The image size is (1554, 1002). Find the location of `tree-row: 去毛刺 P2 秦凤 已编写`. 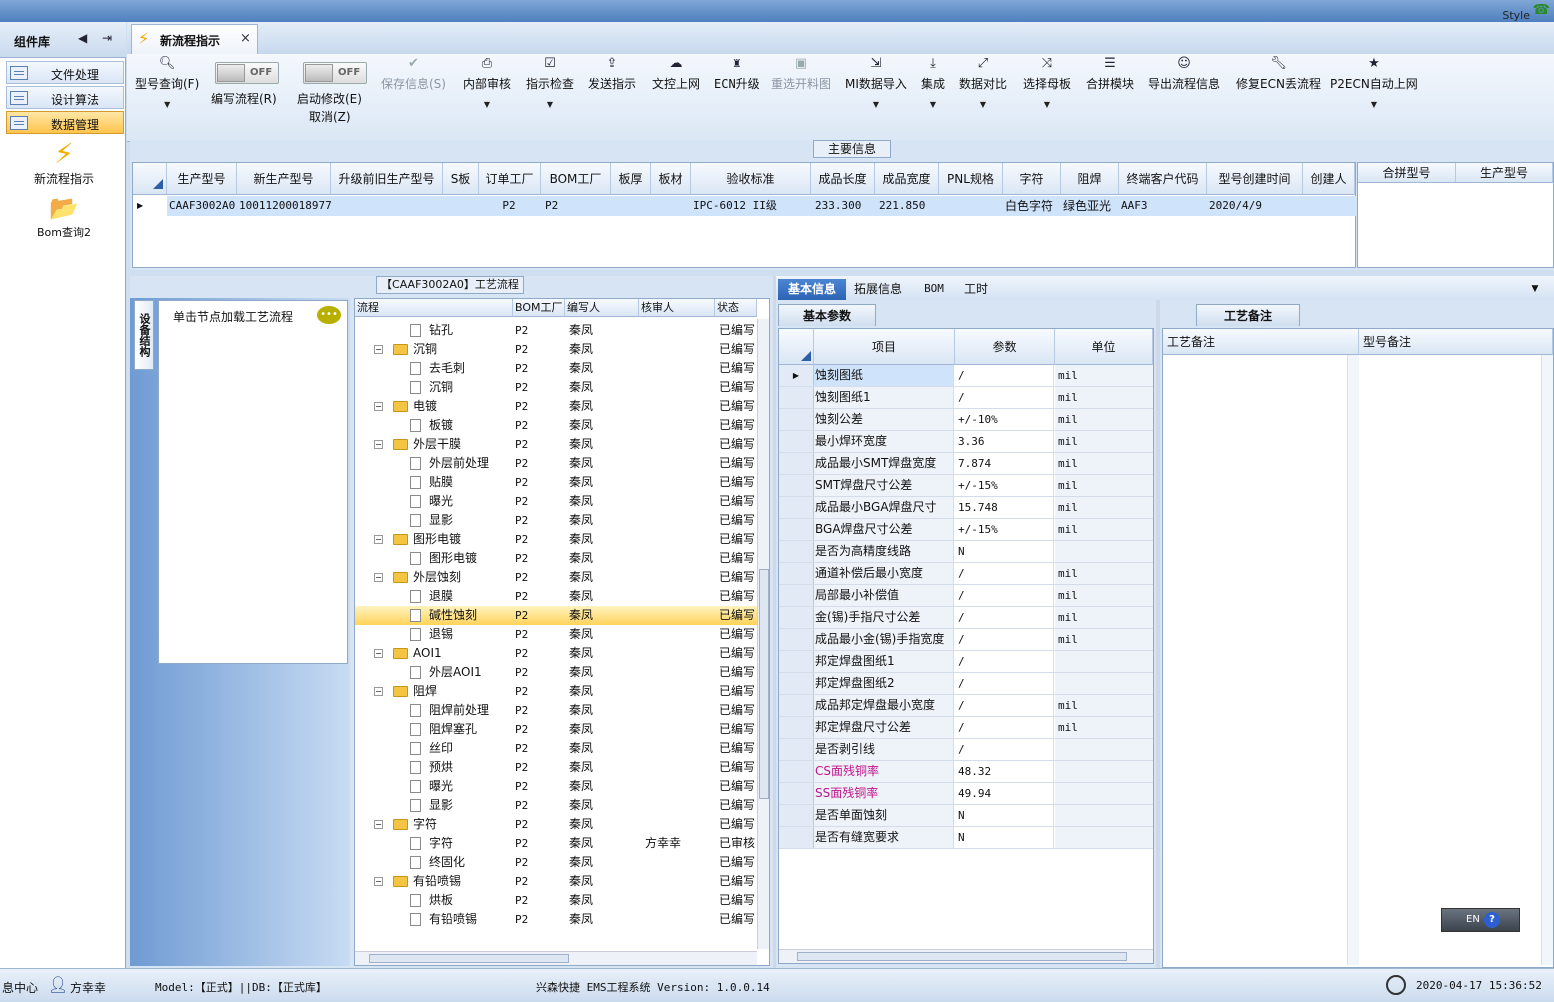

tree-row: 去毛刺 P2 秦凤 已编写 is located at coordinates (556, 368).